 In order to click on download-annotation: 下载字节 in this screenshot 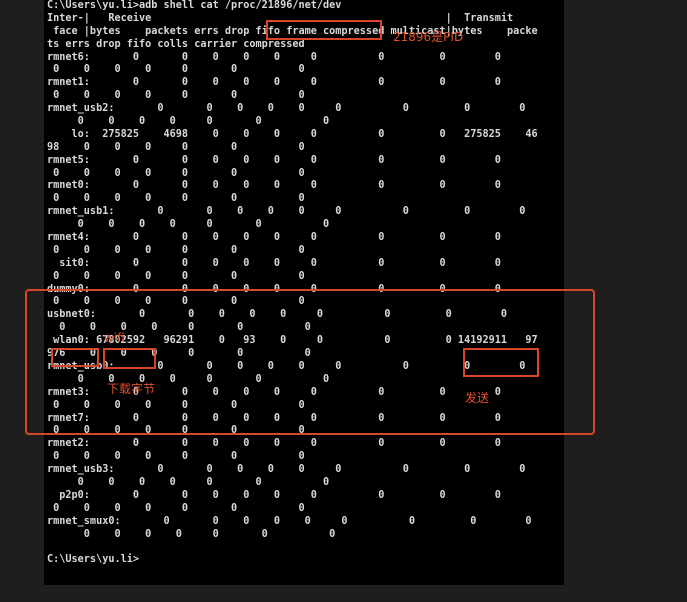, I will do `click(131, 389)`.